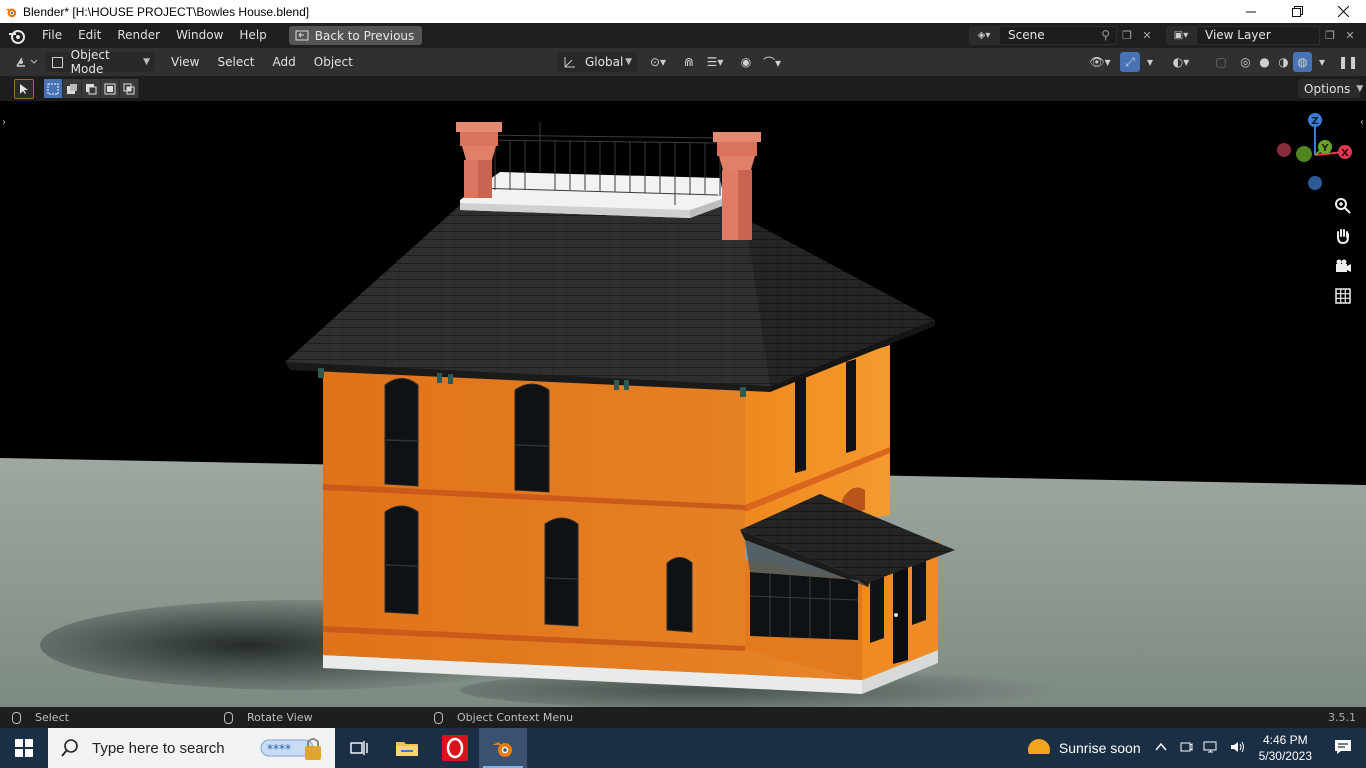 The height and width of the screenshot is (768, 1366). I want to click on blender-logo-icon, so click(17, 36).